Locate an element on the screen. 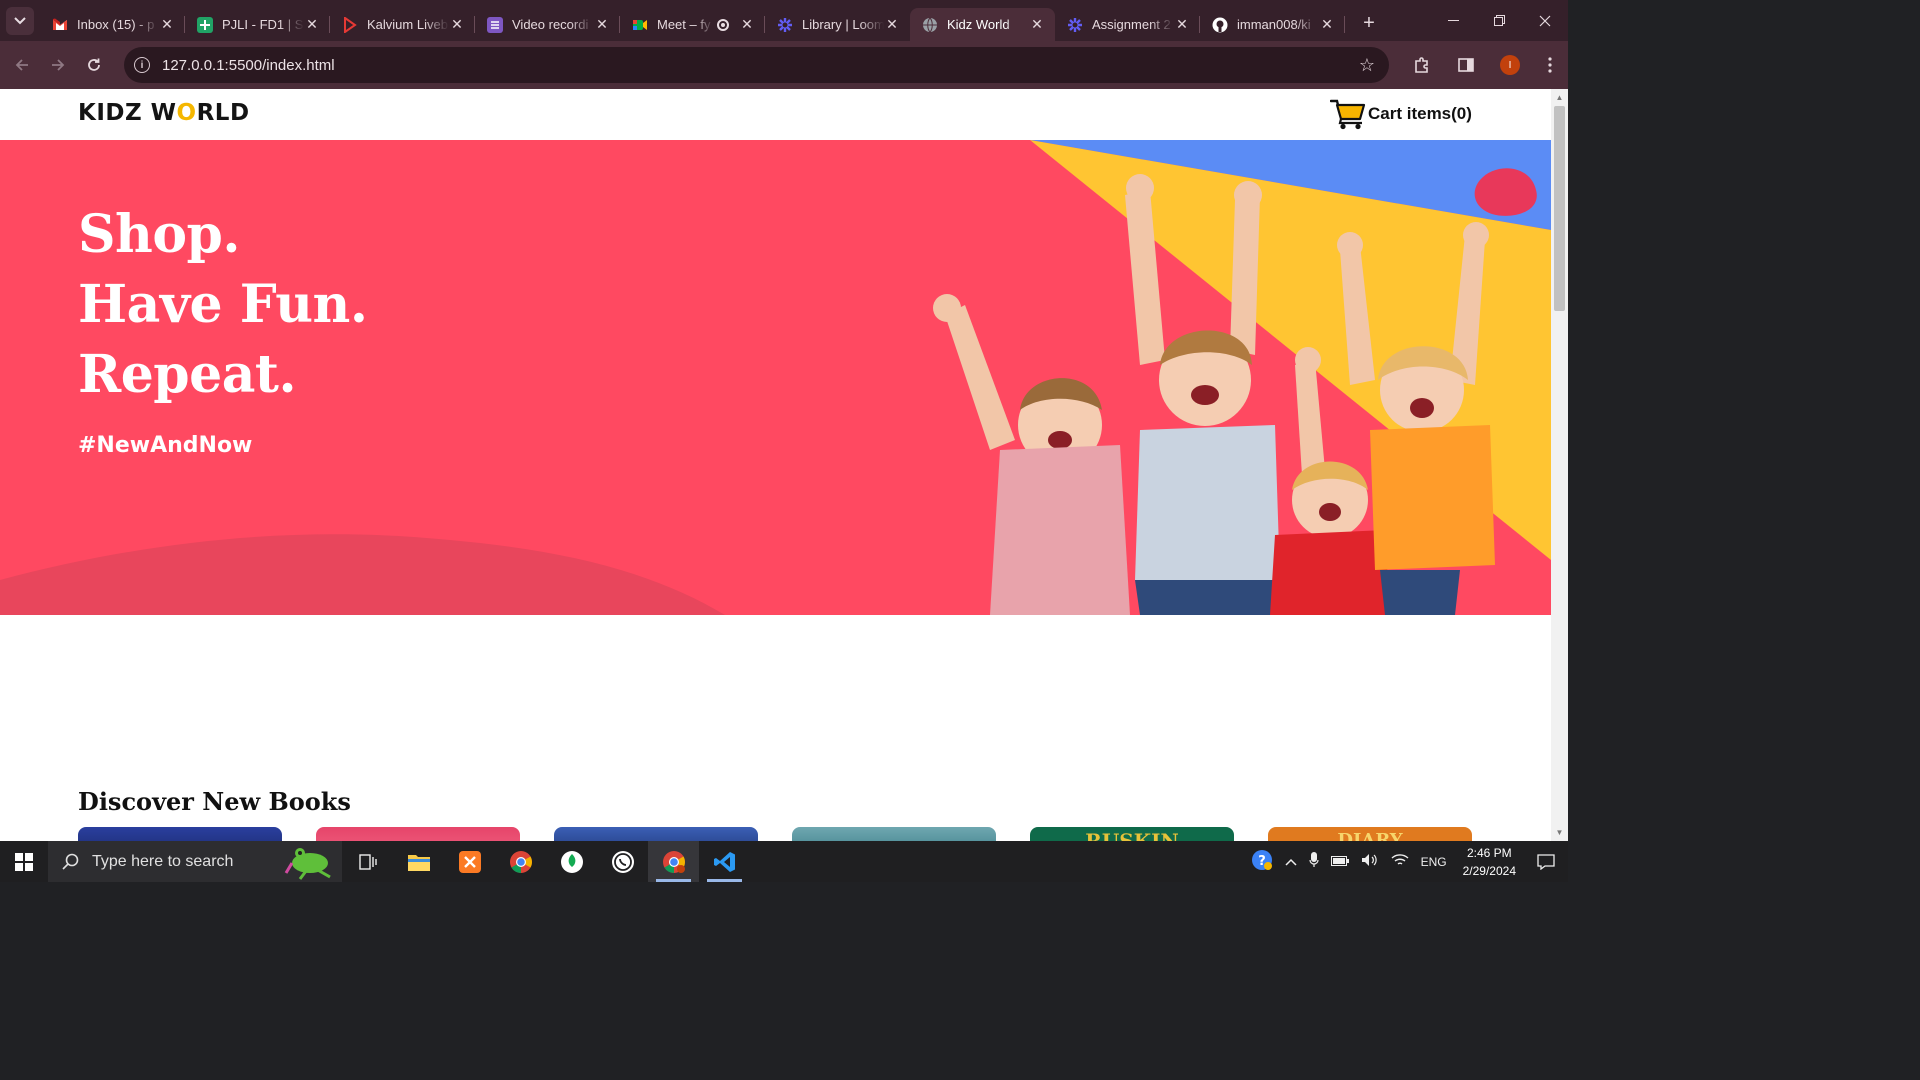  profile-button: I is located at coordinates (1510, 65).